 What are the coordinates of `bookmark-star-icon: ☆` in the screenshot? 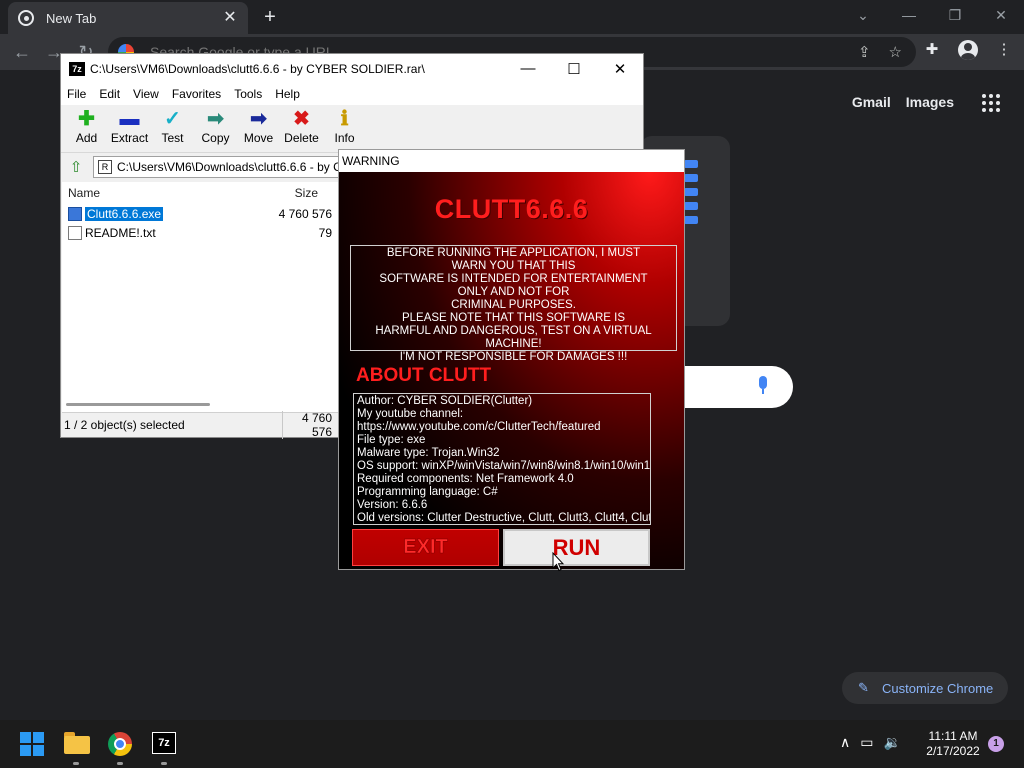 It's located at (895, 52).